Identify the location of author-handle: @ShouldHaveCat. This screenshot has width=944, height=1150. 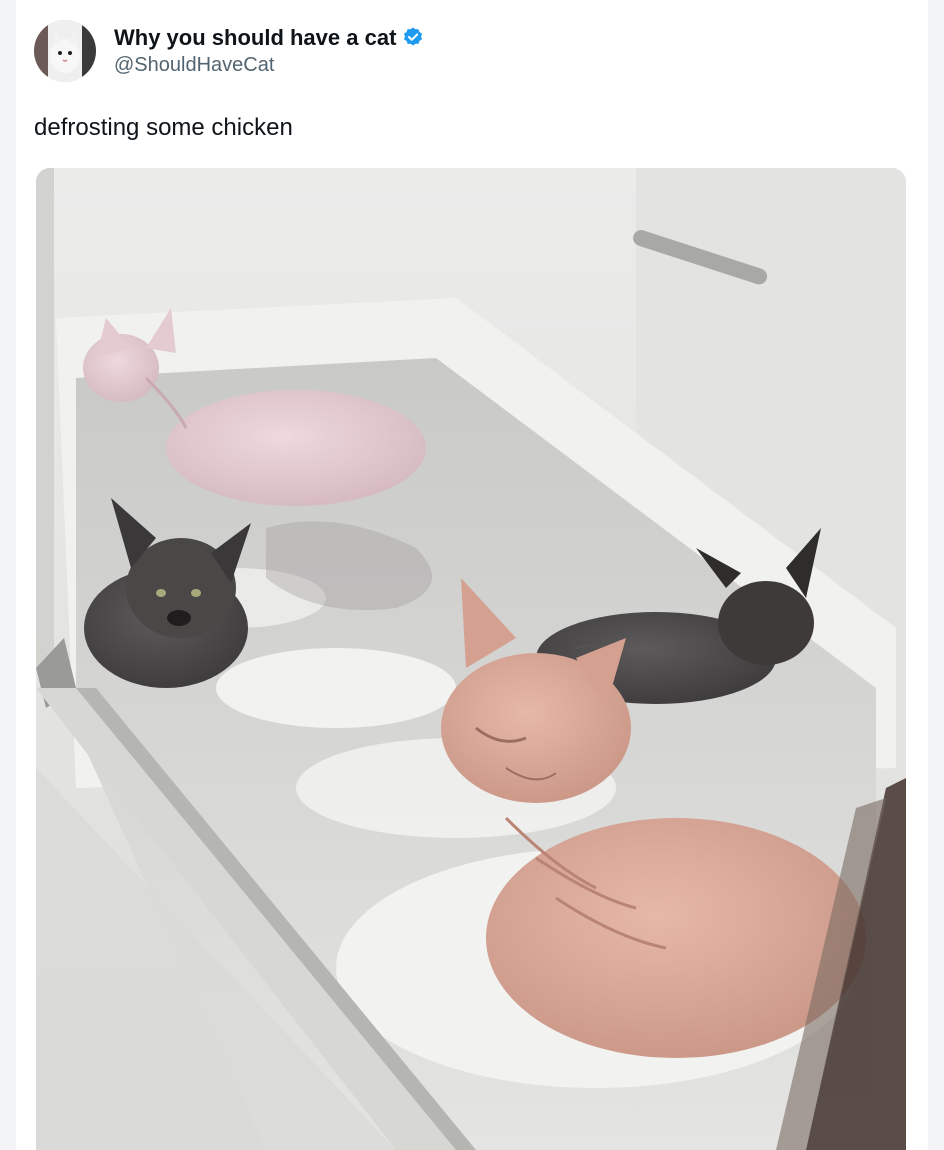
(269, 65).